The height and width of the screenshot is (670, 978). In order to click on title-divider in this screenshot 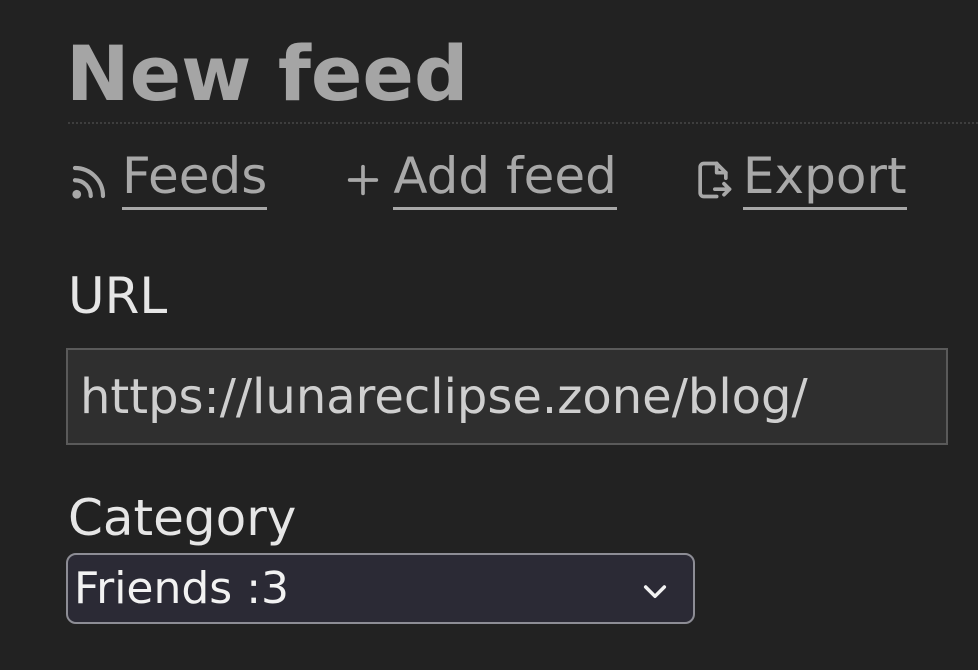, I will do `click(523, 123)`.